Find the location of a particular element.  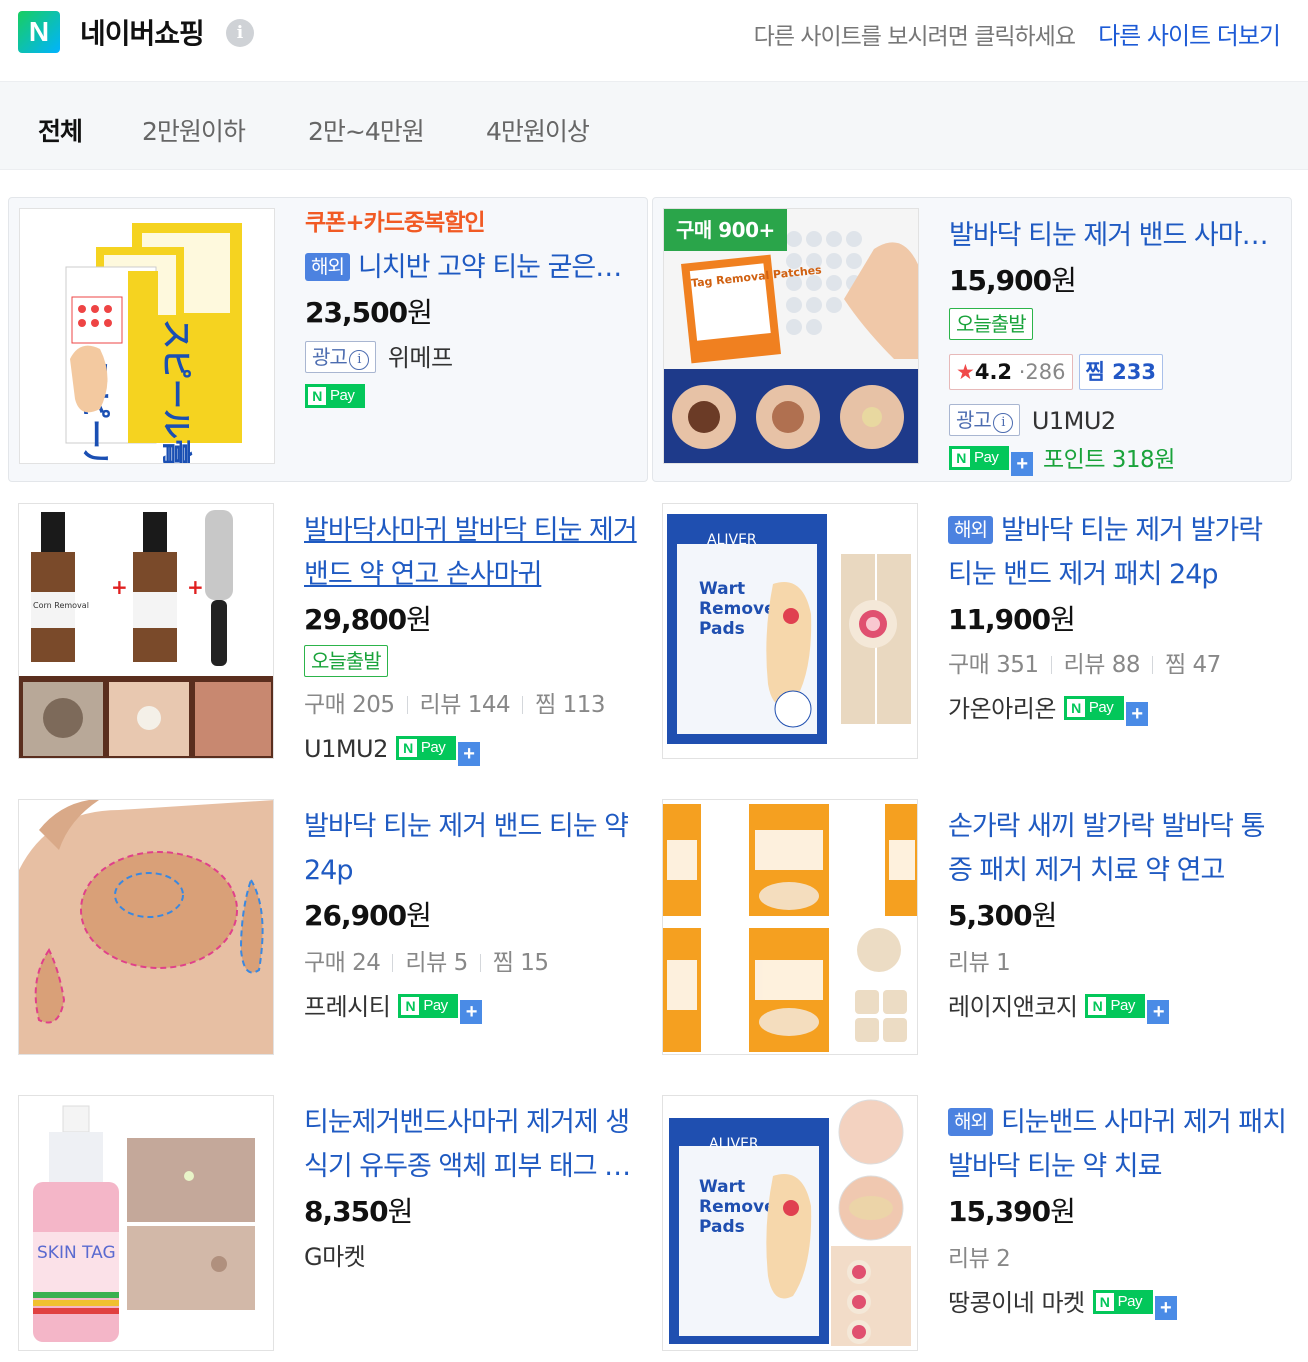

product-title: 발바닥 티눈 제거 밴드 사마귀 패치 is located at coordinates (1118, 236).